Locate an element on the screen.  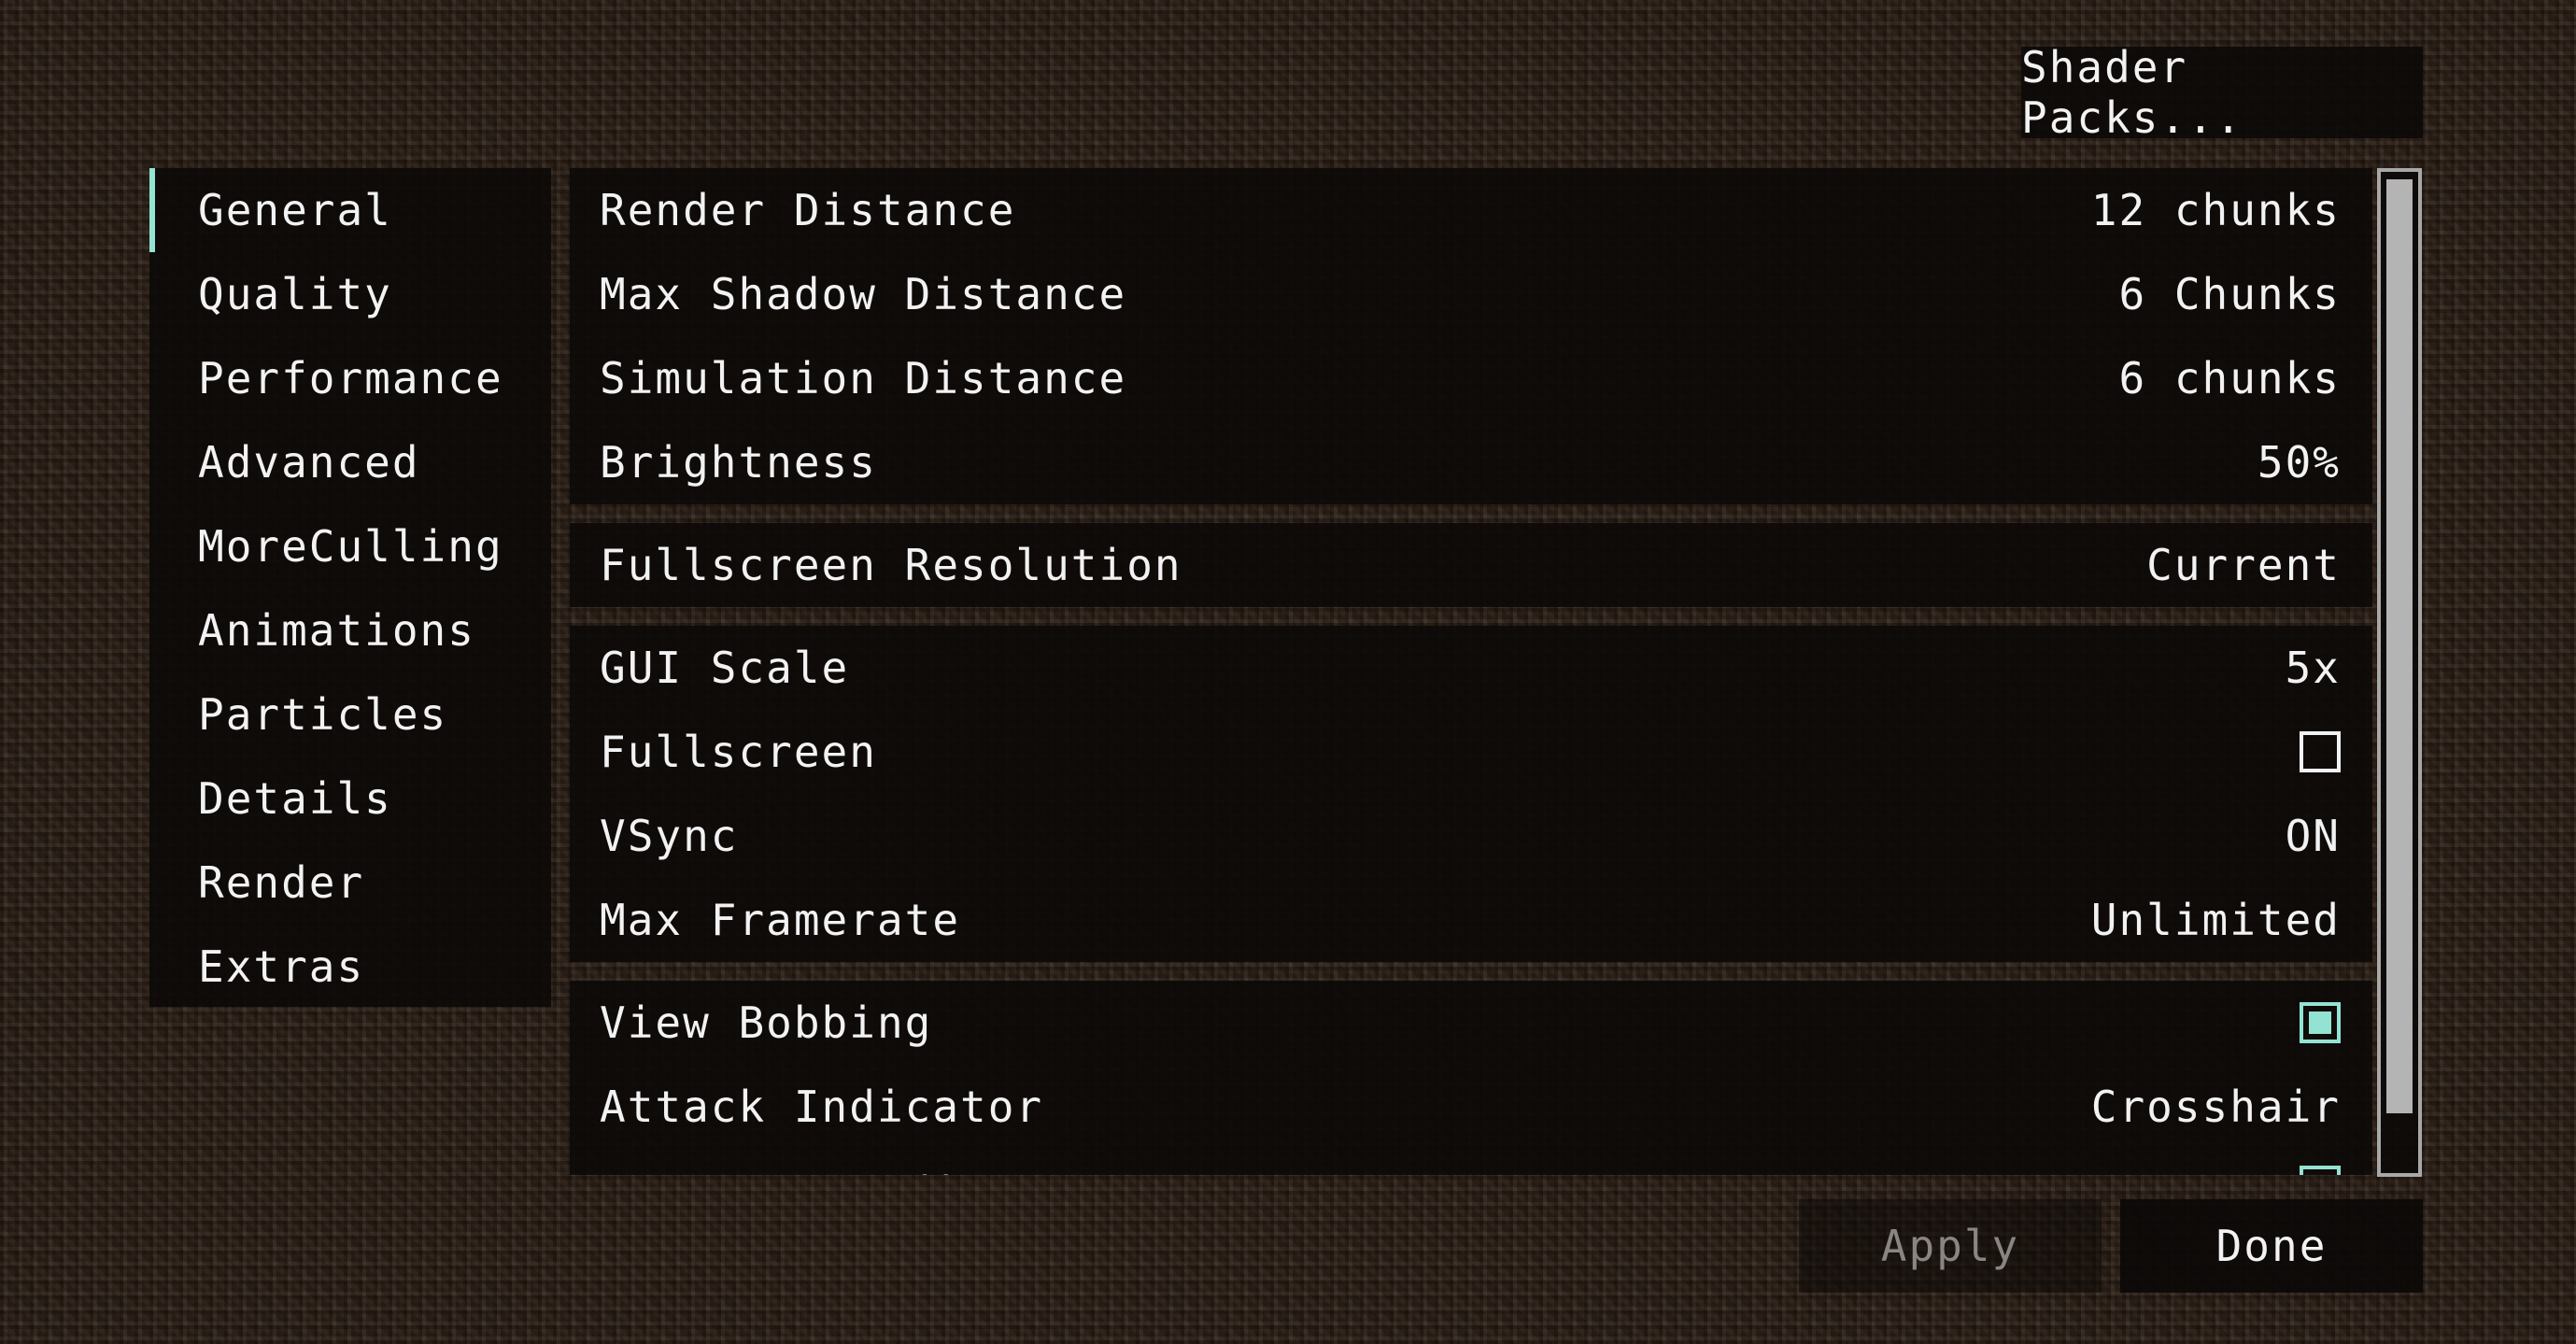
option-render-distance: Render Distance 12 chunks is located at coordinates (1471, 210).